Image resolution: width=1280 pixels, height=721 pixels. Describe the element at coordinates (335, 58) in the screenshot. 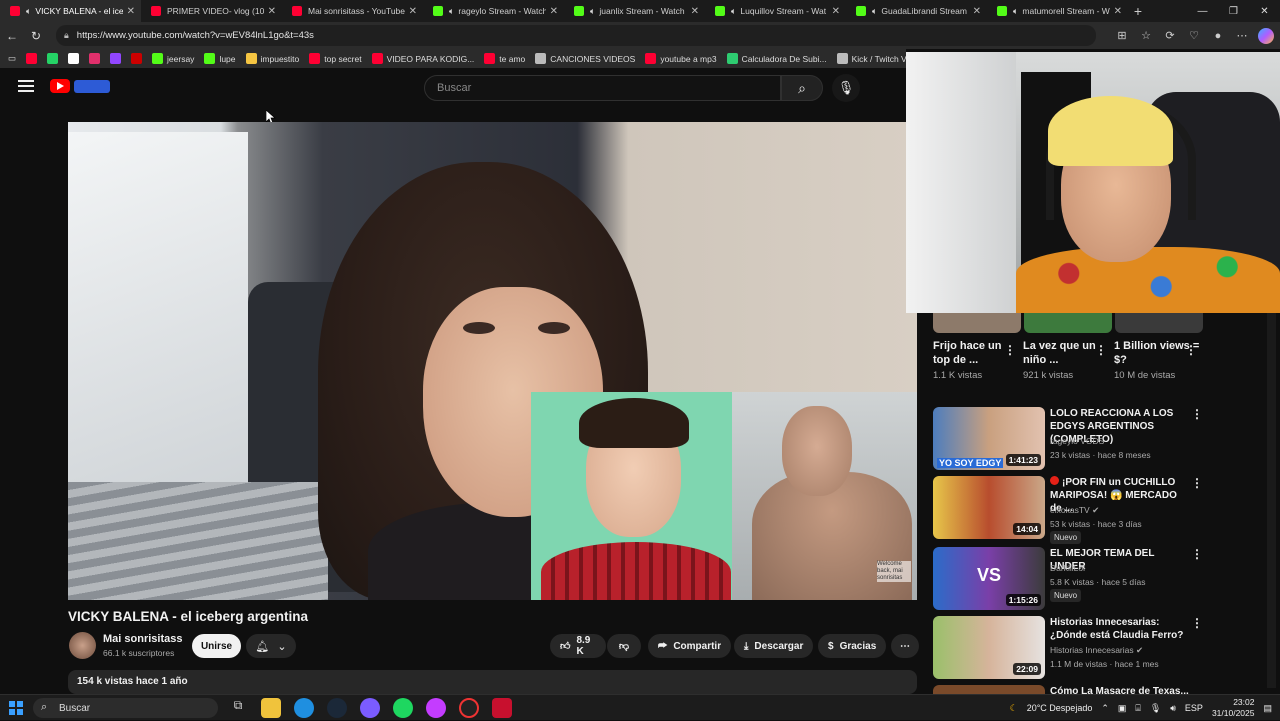

I see `bookmark-item: top secret` at that location.